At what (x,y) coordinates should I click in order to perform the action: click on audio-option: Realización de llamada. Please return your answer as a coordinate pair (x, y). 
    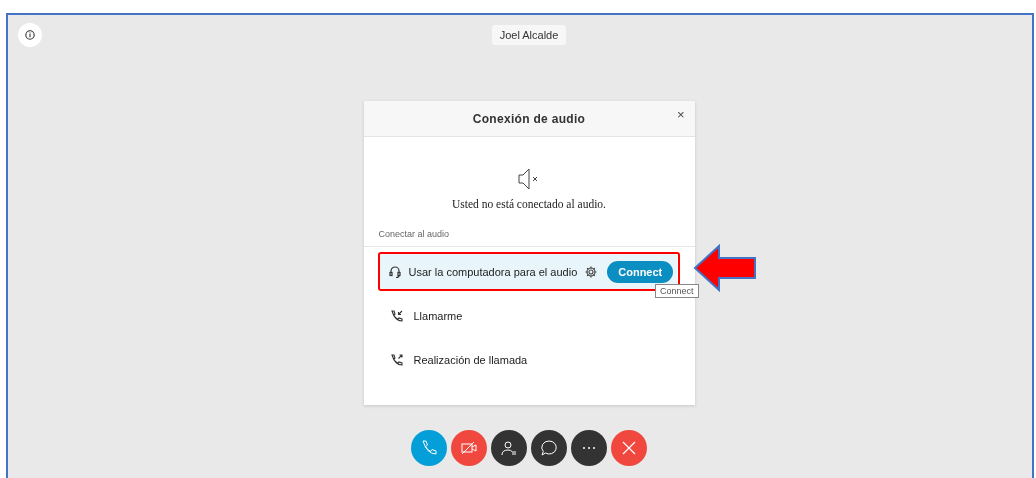
    Looking at the image, I should click on (526, 359).